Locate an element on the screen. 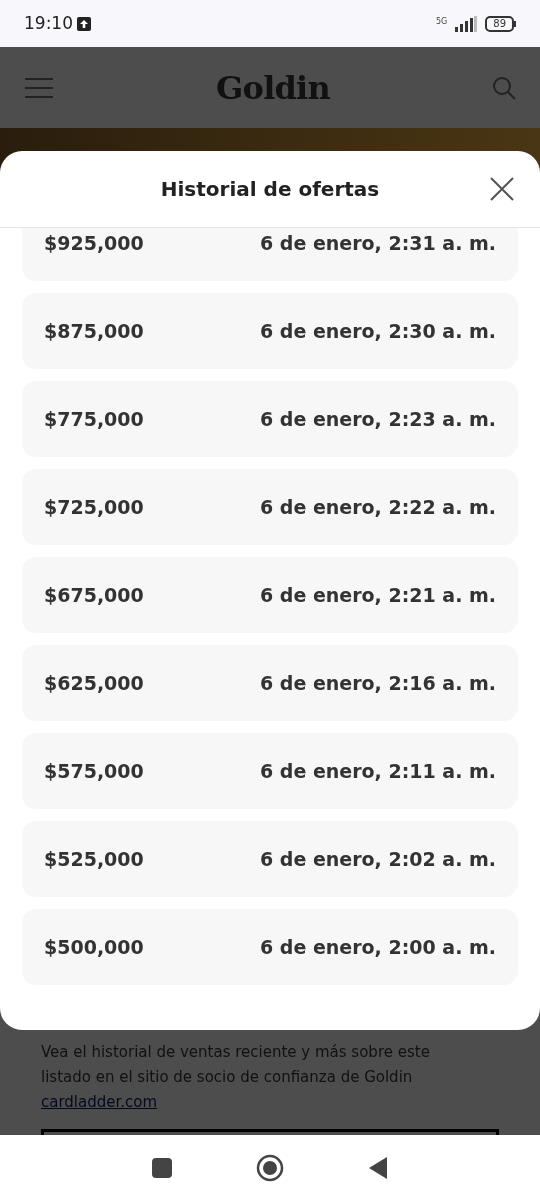 The height and width of the screenshot is (1200, 540). bid-time: 6 de enero, 2:31 a. m. is located at coordinates (377, 243).